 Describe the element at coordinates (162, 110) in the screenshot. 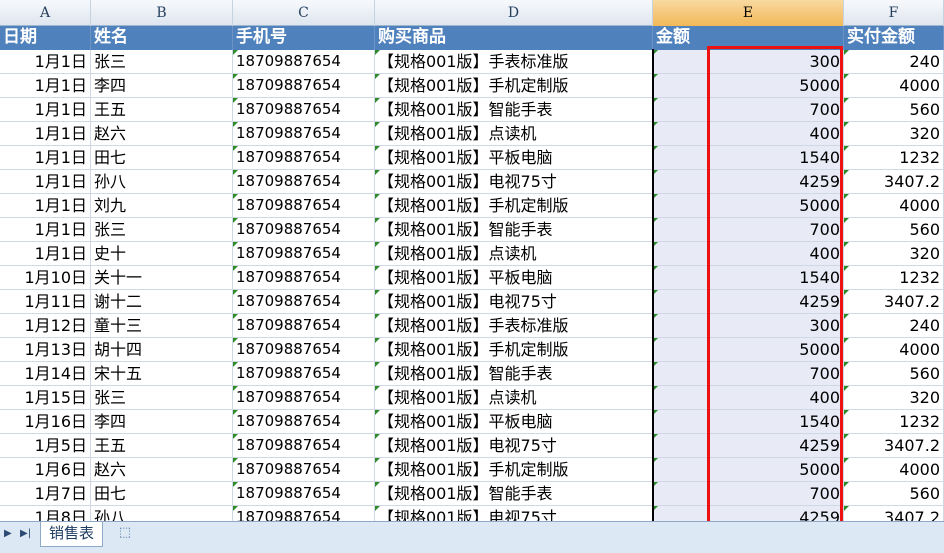

I see `table-cell: 王五` at that location.